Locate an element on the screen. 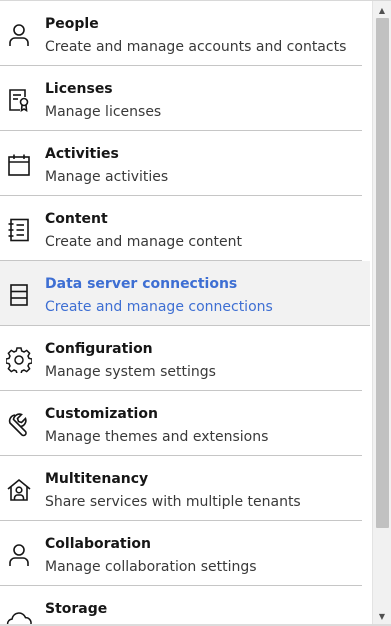  wrench-icon is located at coordinates (19, 425).